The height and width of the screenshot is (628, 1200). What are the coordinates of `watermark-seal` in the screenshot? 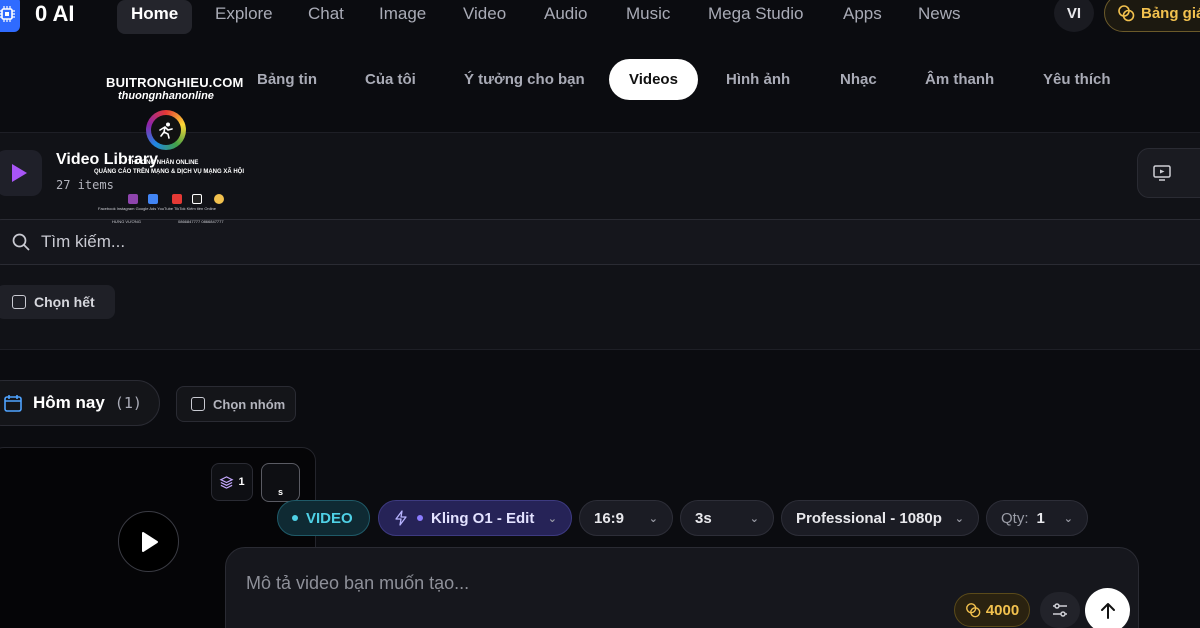 It's located at (166, 130).